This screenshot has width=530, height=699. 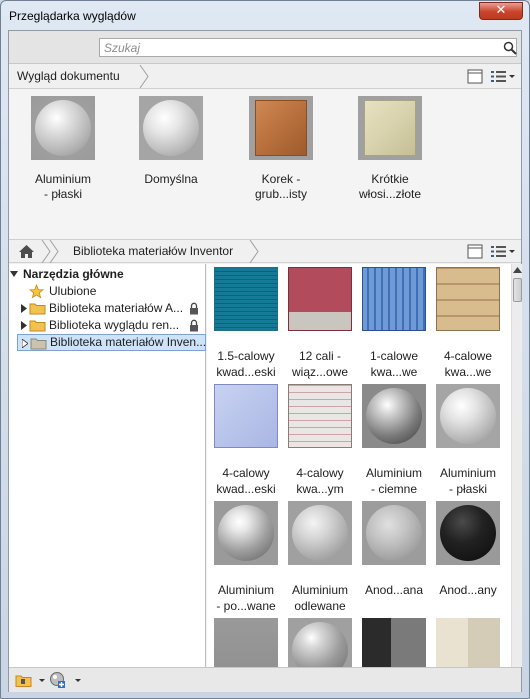 I want to click on library-material-item: Anod...ana, so click(x=394, y=549).